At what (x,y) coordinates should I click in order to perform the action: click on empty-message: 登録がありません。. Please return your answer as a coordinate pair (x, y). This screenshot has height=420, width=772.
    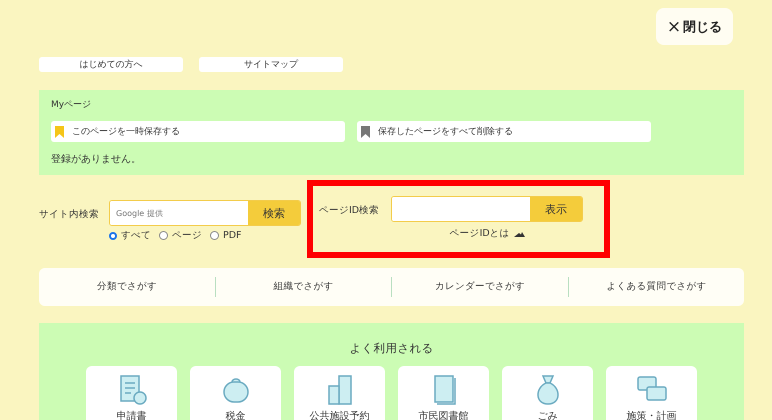
    Looking at the image, I should click on (96, 159).